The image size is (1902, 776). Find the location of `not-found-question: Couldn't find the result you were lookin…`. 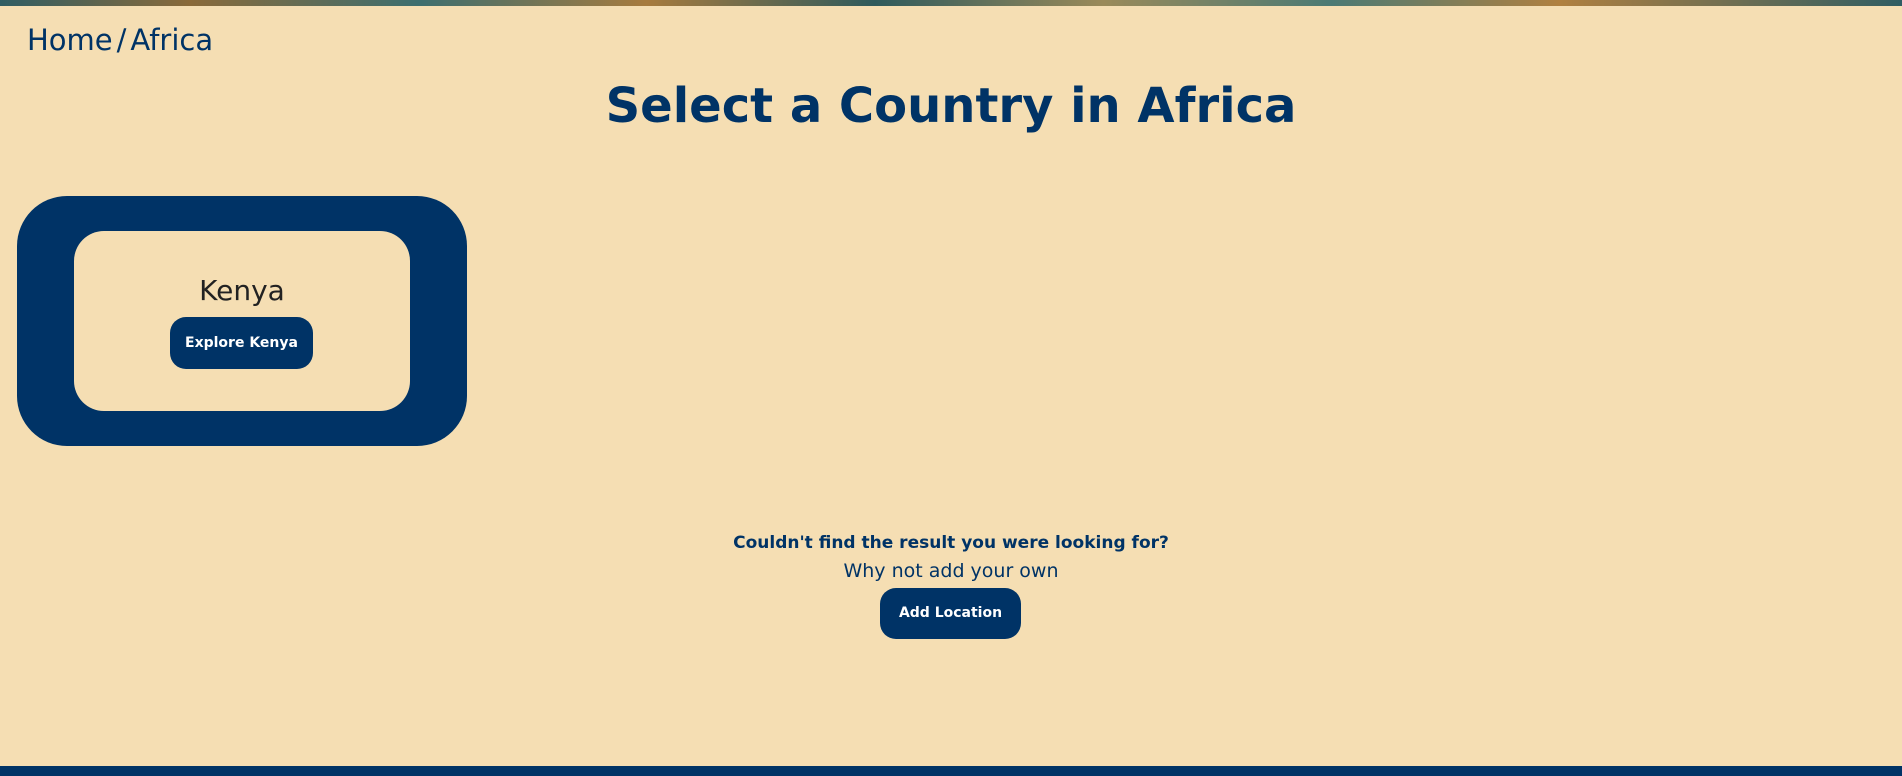

not-found-question: Couldn't find the result you were lookin… is located at coordinates (951, 543).